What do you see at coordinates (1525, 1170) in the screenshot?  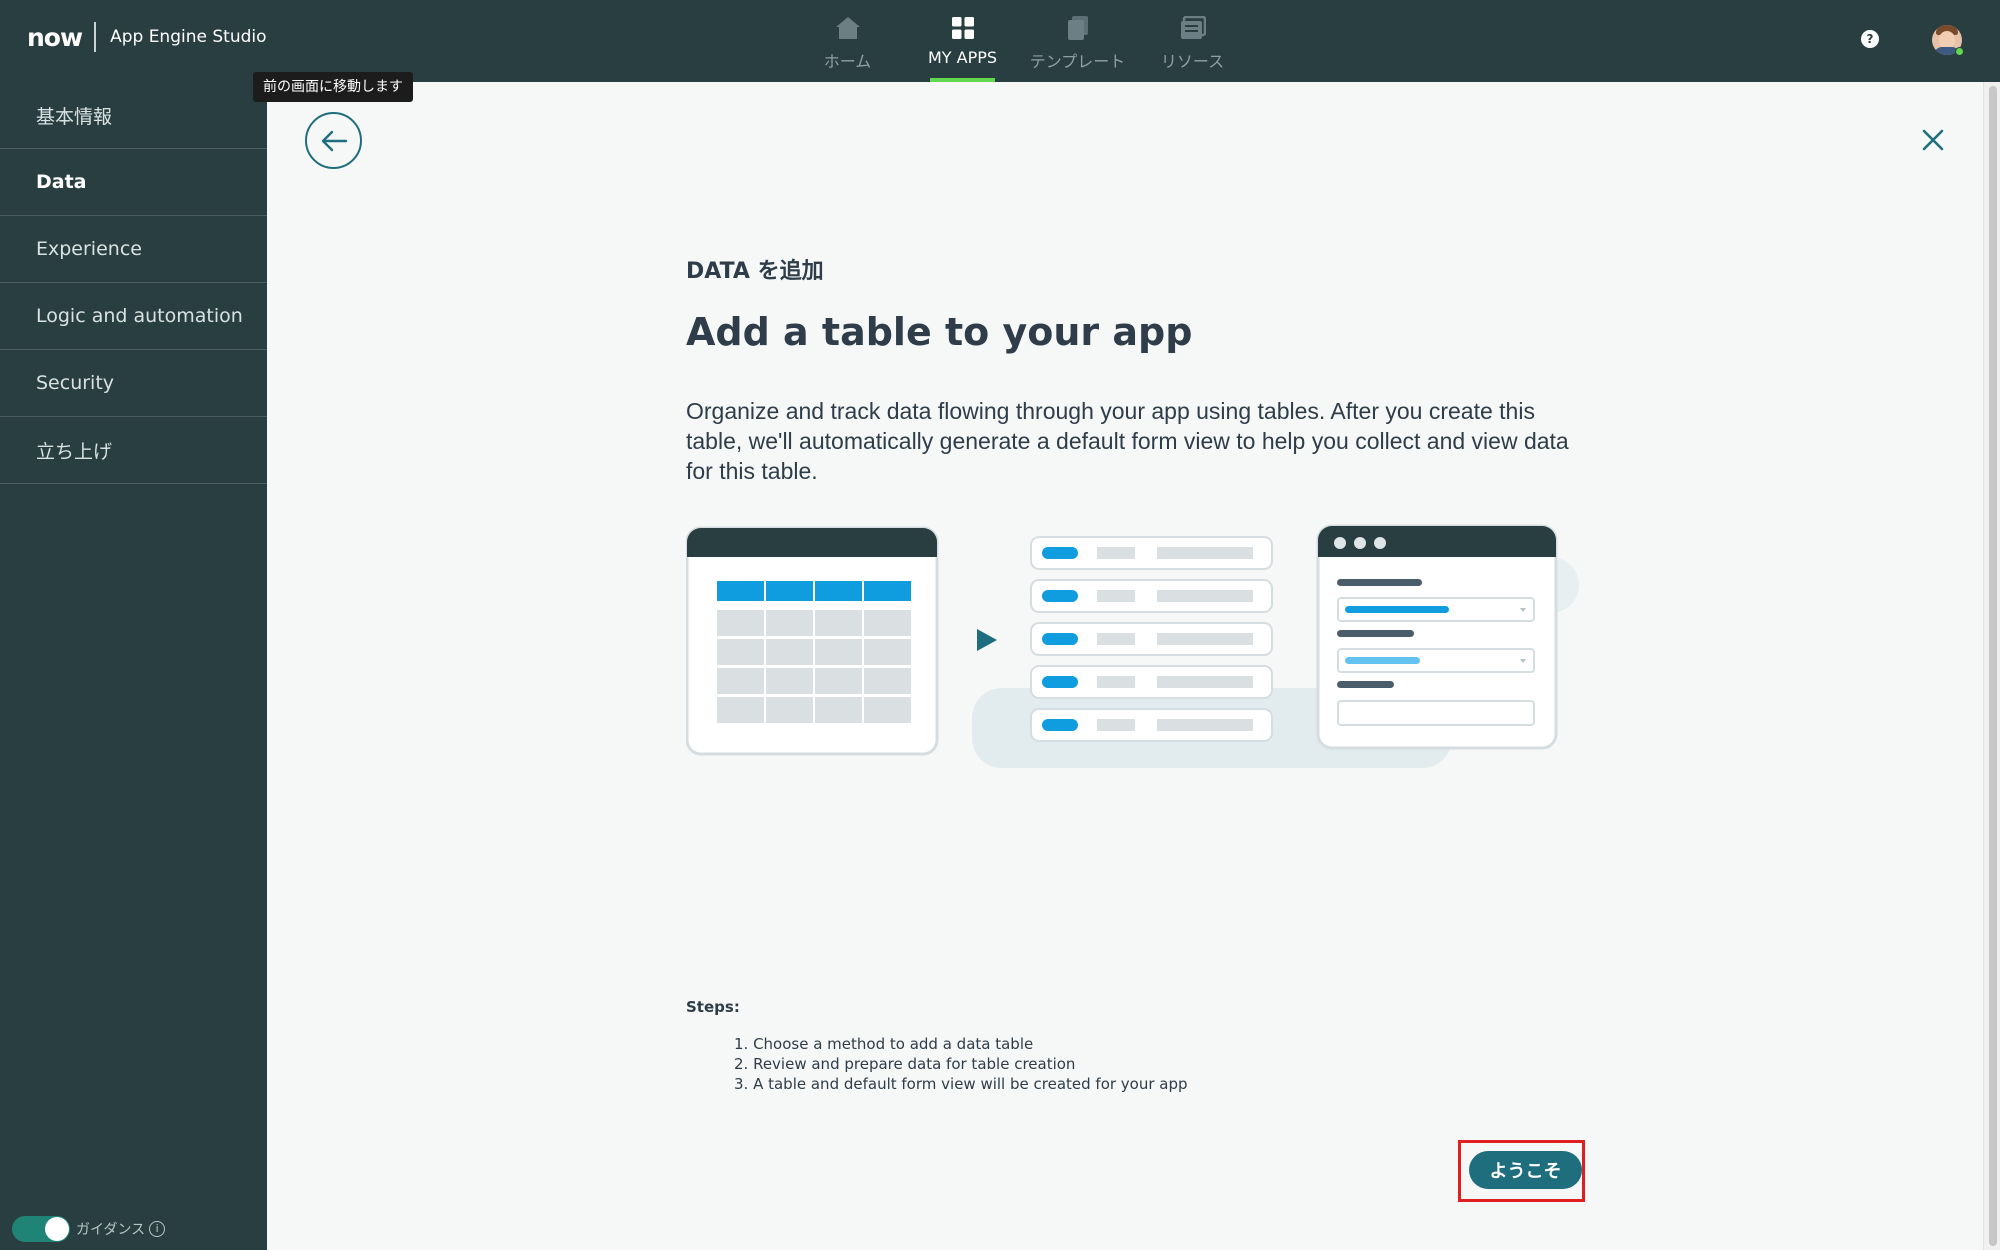 I see `welcome-button: ようこそ` at bounding box center [1525, 1170].